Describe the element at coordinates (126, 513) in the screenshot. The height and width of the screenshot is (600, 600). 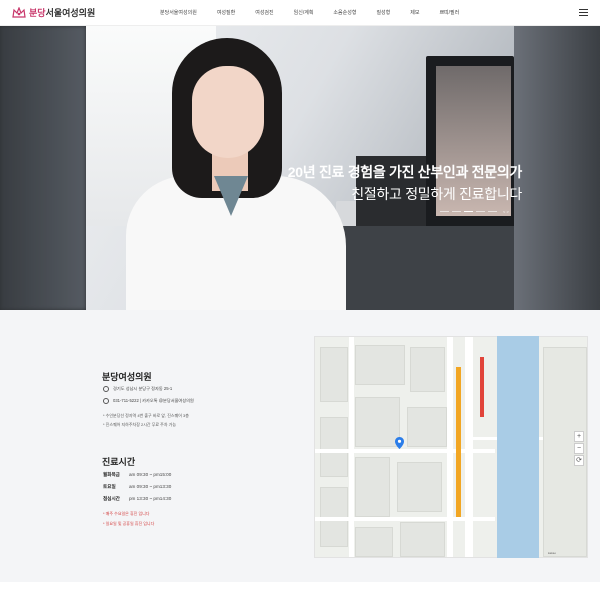
I see `closed-wednesday-note: * 매주 수요일은 휴진 입니다` at that location.